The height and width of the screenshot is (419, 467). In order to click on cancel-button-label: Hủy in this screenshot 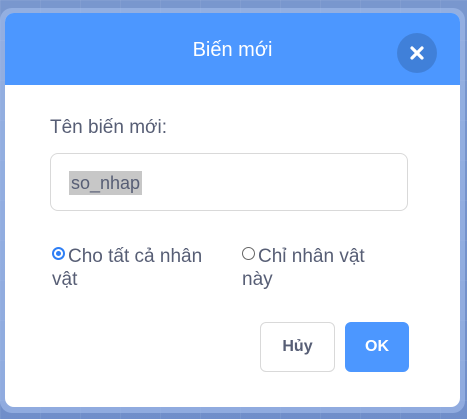, I will do `click(297, 346)`.